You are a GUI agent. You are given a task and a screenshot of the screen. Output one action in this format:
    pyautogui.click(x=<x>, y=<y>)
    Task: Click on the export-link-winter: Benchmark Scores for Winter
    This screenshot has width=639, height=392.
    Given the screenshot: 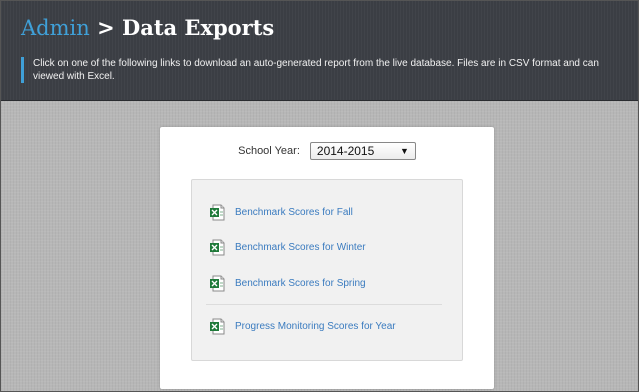 What is the action you would take?
    pyautogui.click(x=287, y=247)
    